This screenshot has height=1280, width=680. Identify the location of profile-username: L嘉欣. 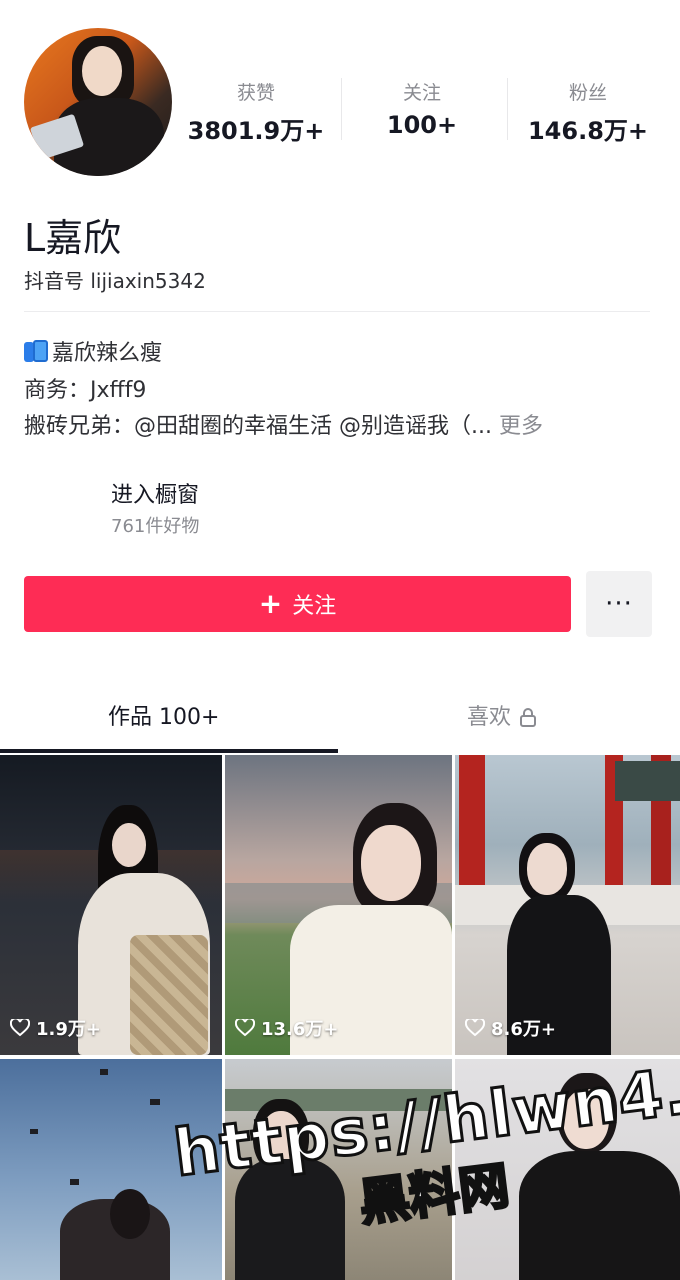
(73, 238).